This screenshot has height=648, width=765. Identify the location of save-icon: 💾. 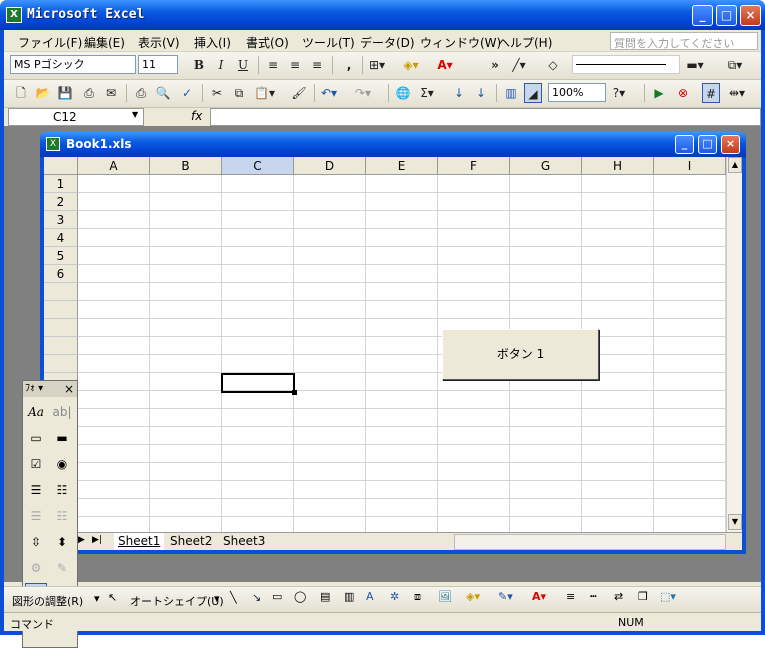
(65, 93).